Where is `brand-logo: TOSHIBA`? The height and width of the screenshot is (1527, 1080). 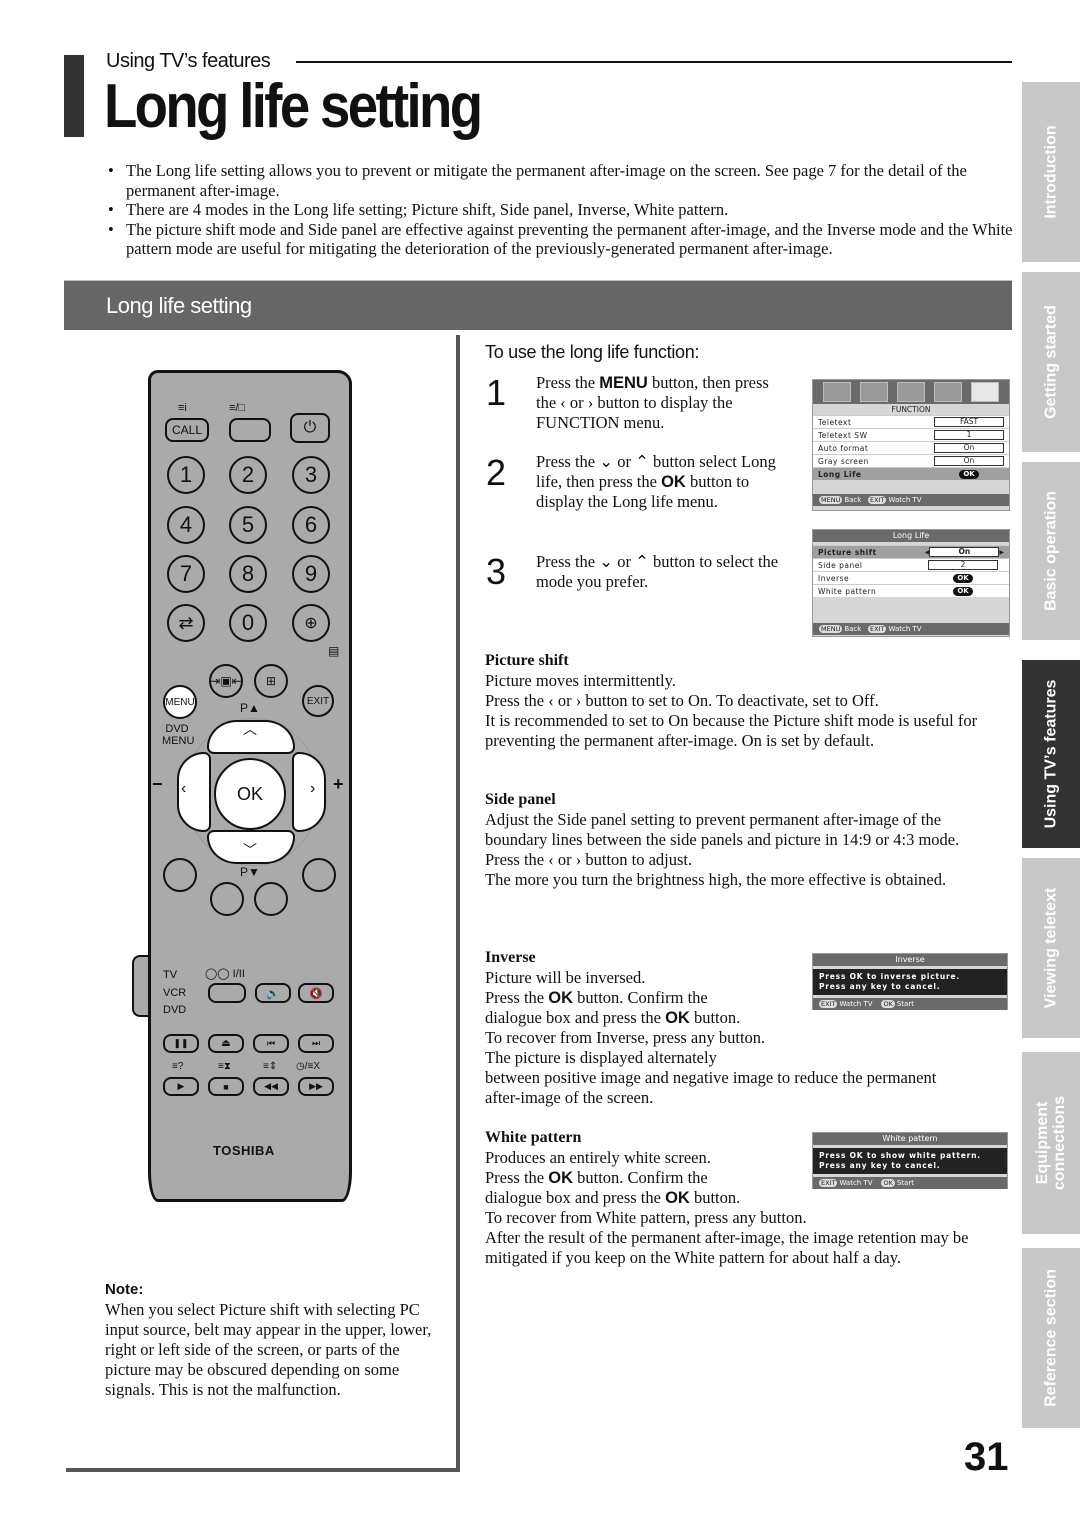 brand-logo: TOSHIBA is located at coordinates (244, 1150).